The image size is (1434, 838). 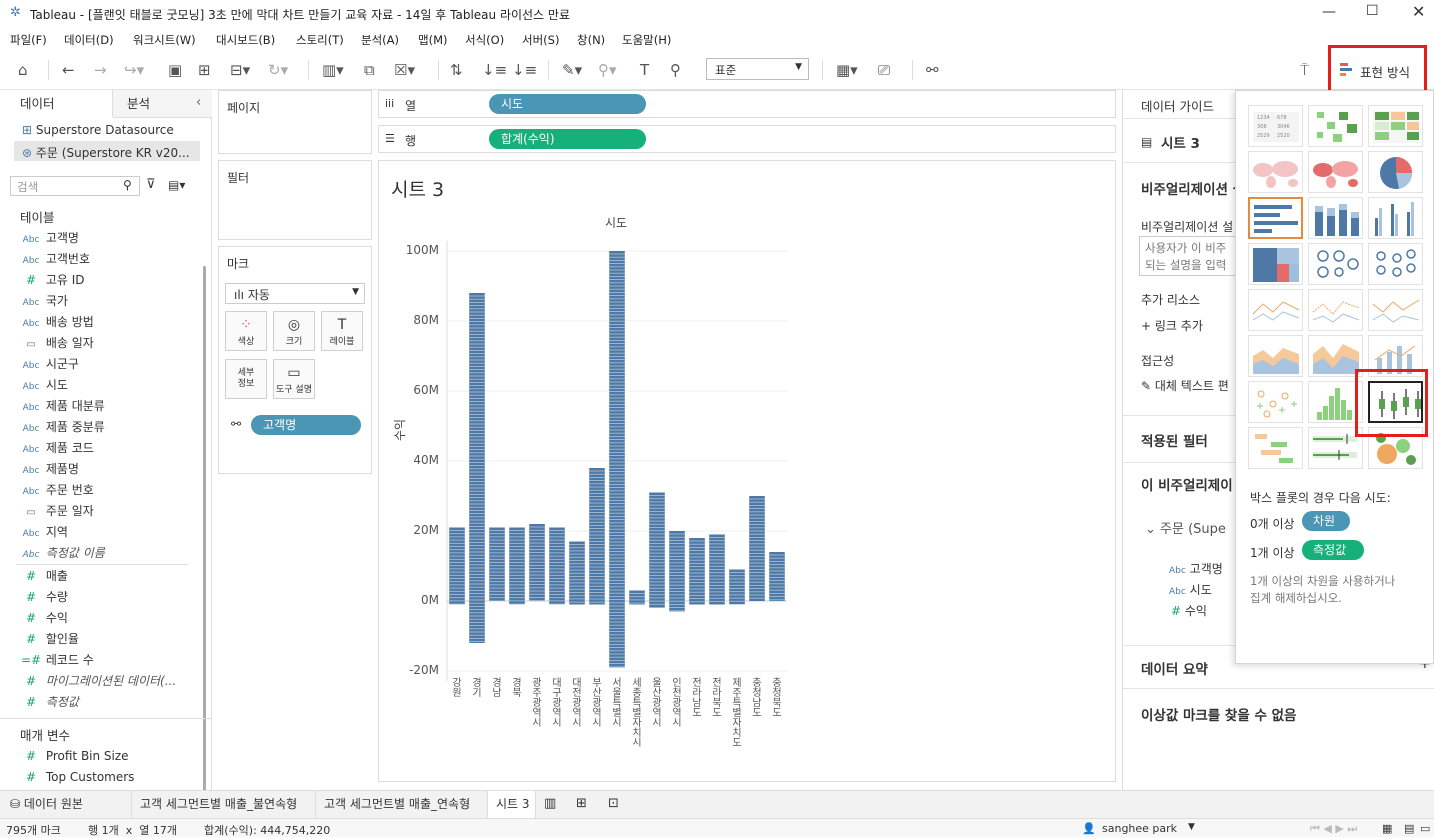 I want to click on fix-axes-icon: ⚲, so click(x=675, y=70).